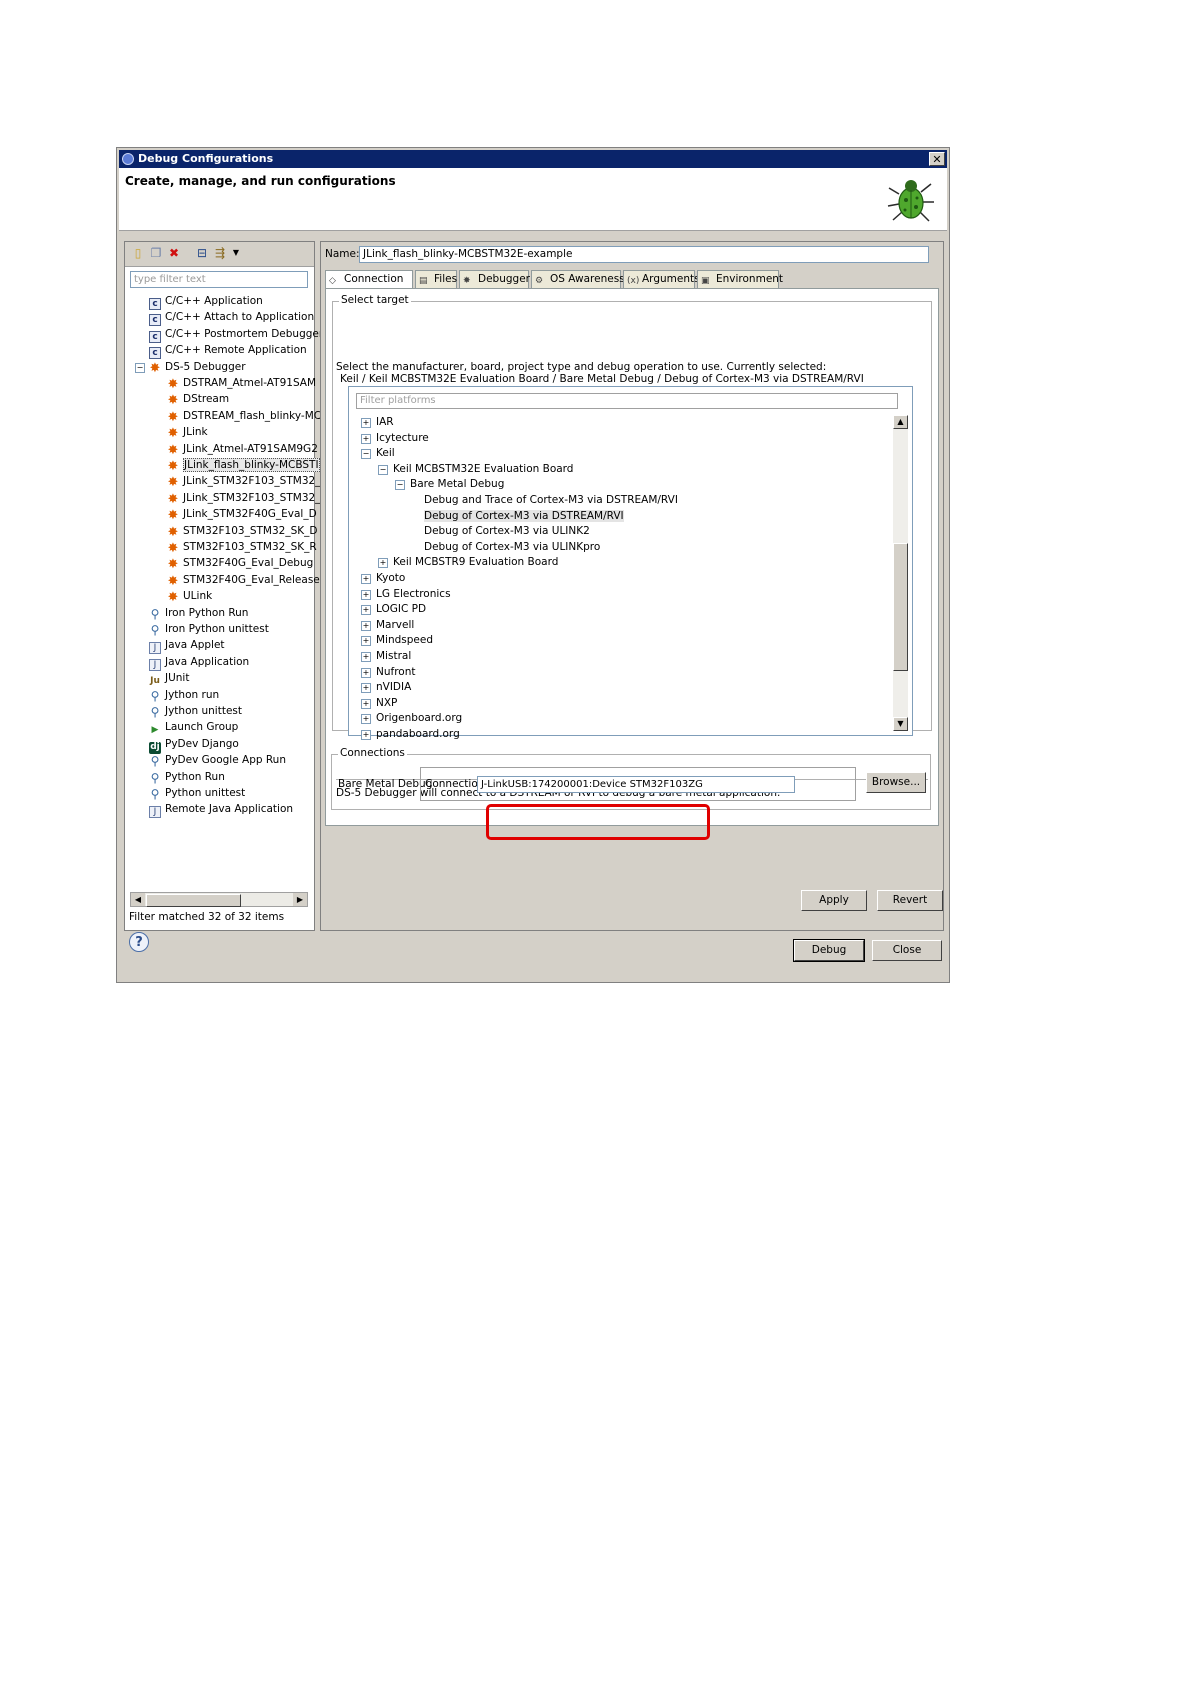  Describe the element at coordinates (206, 302) in the screenshot. I see `config-tree-item: c C/C++ Application` at that location.